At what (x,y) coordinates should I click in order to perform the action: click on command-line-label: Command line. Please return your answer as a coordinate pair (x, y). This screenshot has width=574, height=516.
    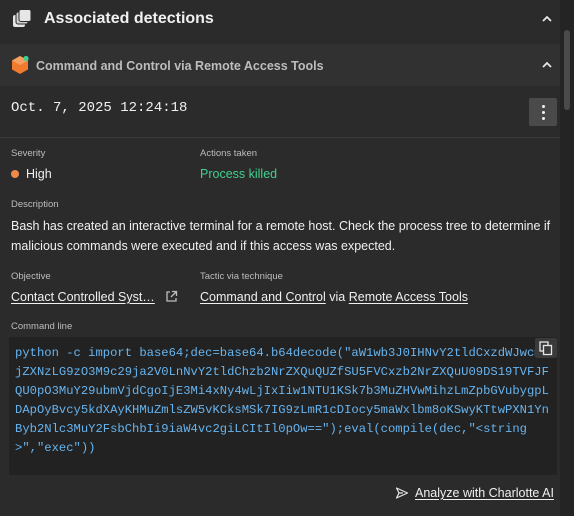
    Looking at the image, I should click on (42, 326).